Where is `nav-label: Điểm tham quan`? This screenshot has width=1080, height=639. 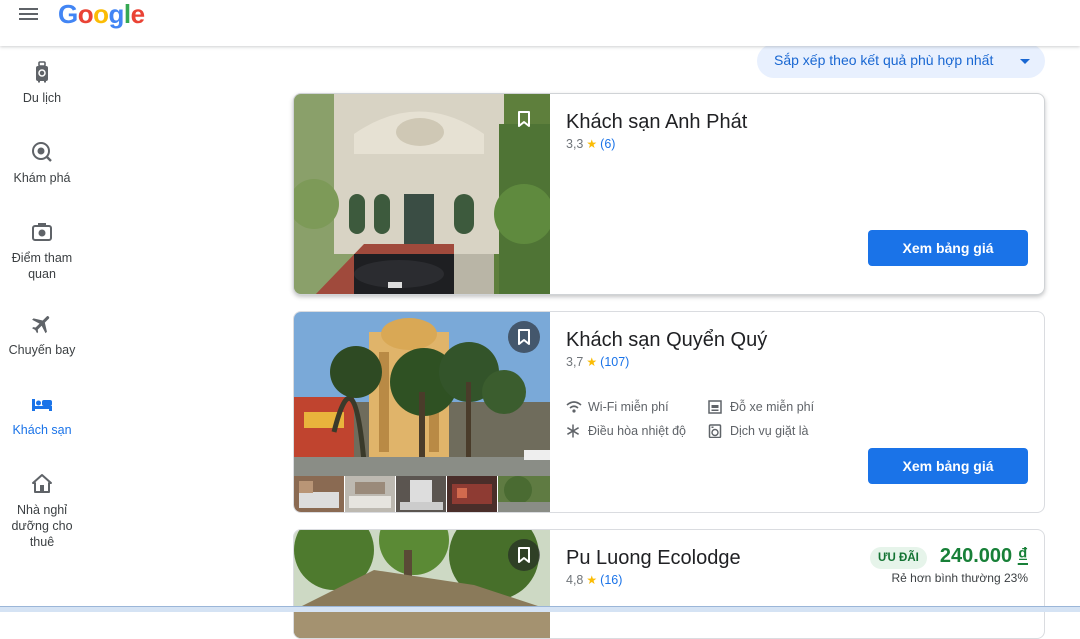 nav-label: Điểm tham quan is located at coordinates (42, 266).